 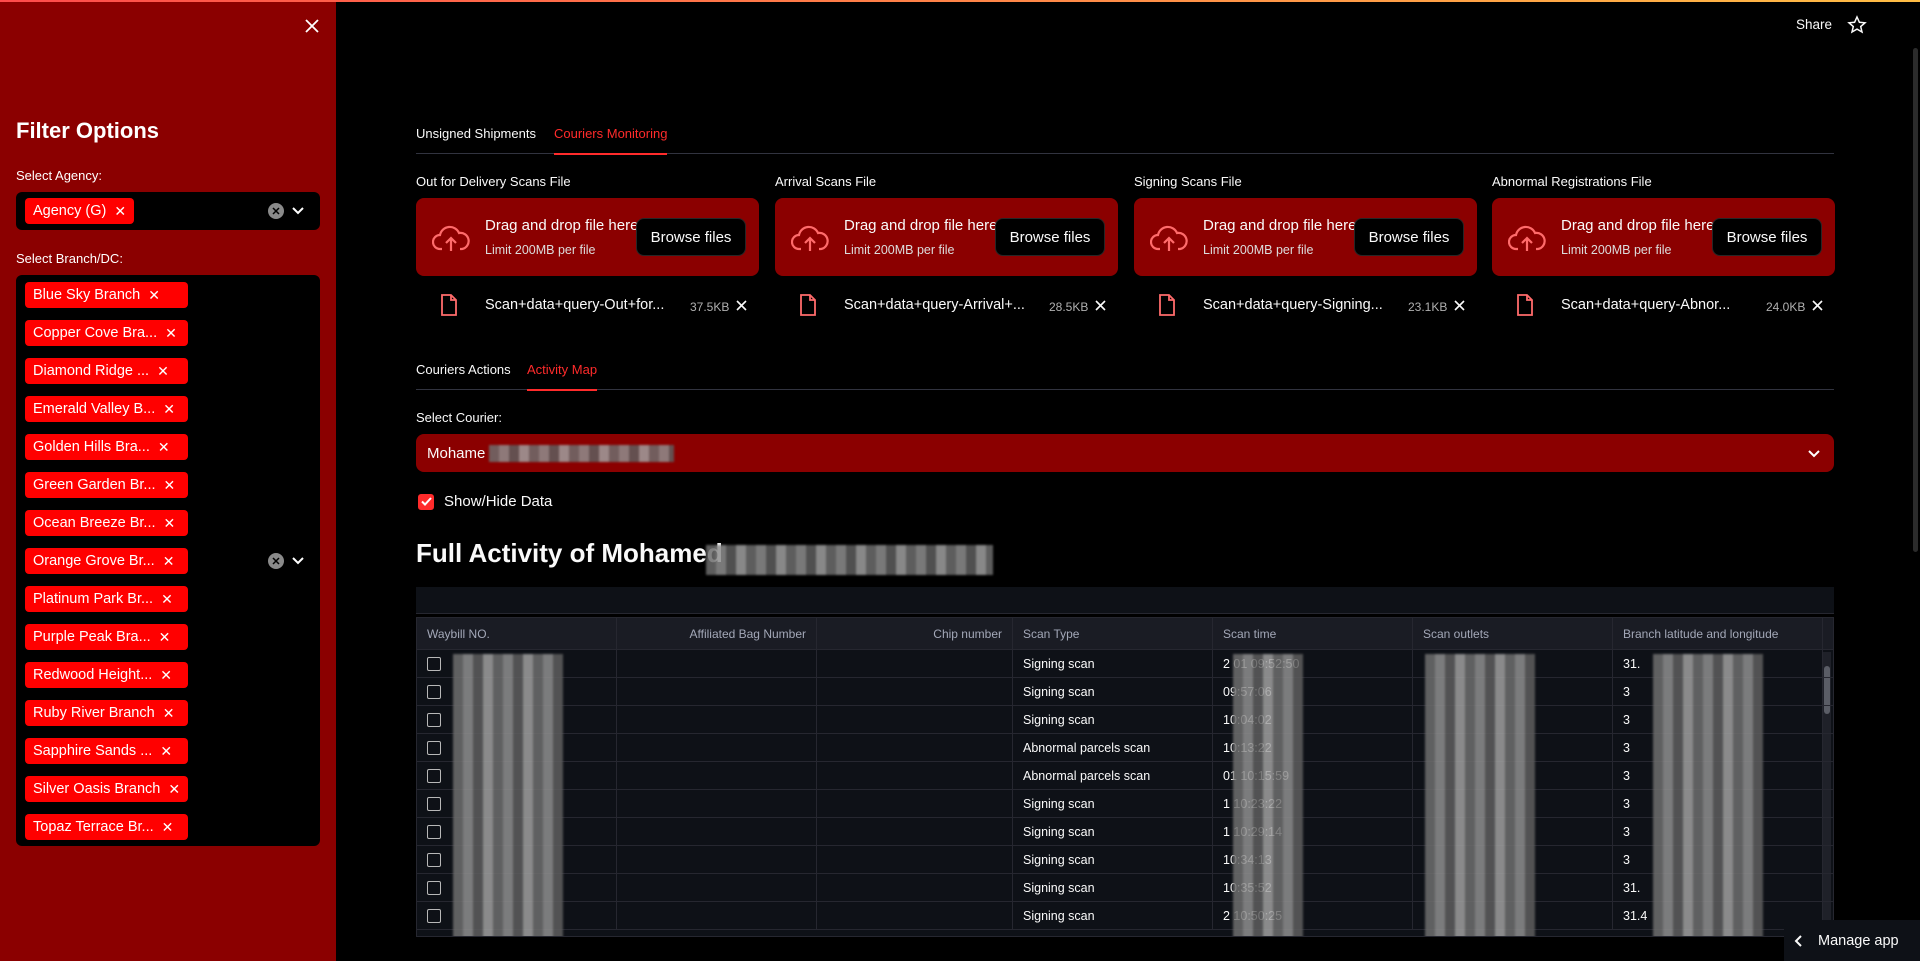 I want to click on branch-chip: Copper Cove Bra... ✕, so click(x=107, y=333).